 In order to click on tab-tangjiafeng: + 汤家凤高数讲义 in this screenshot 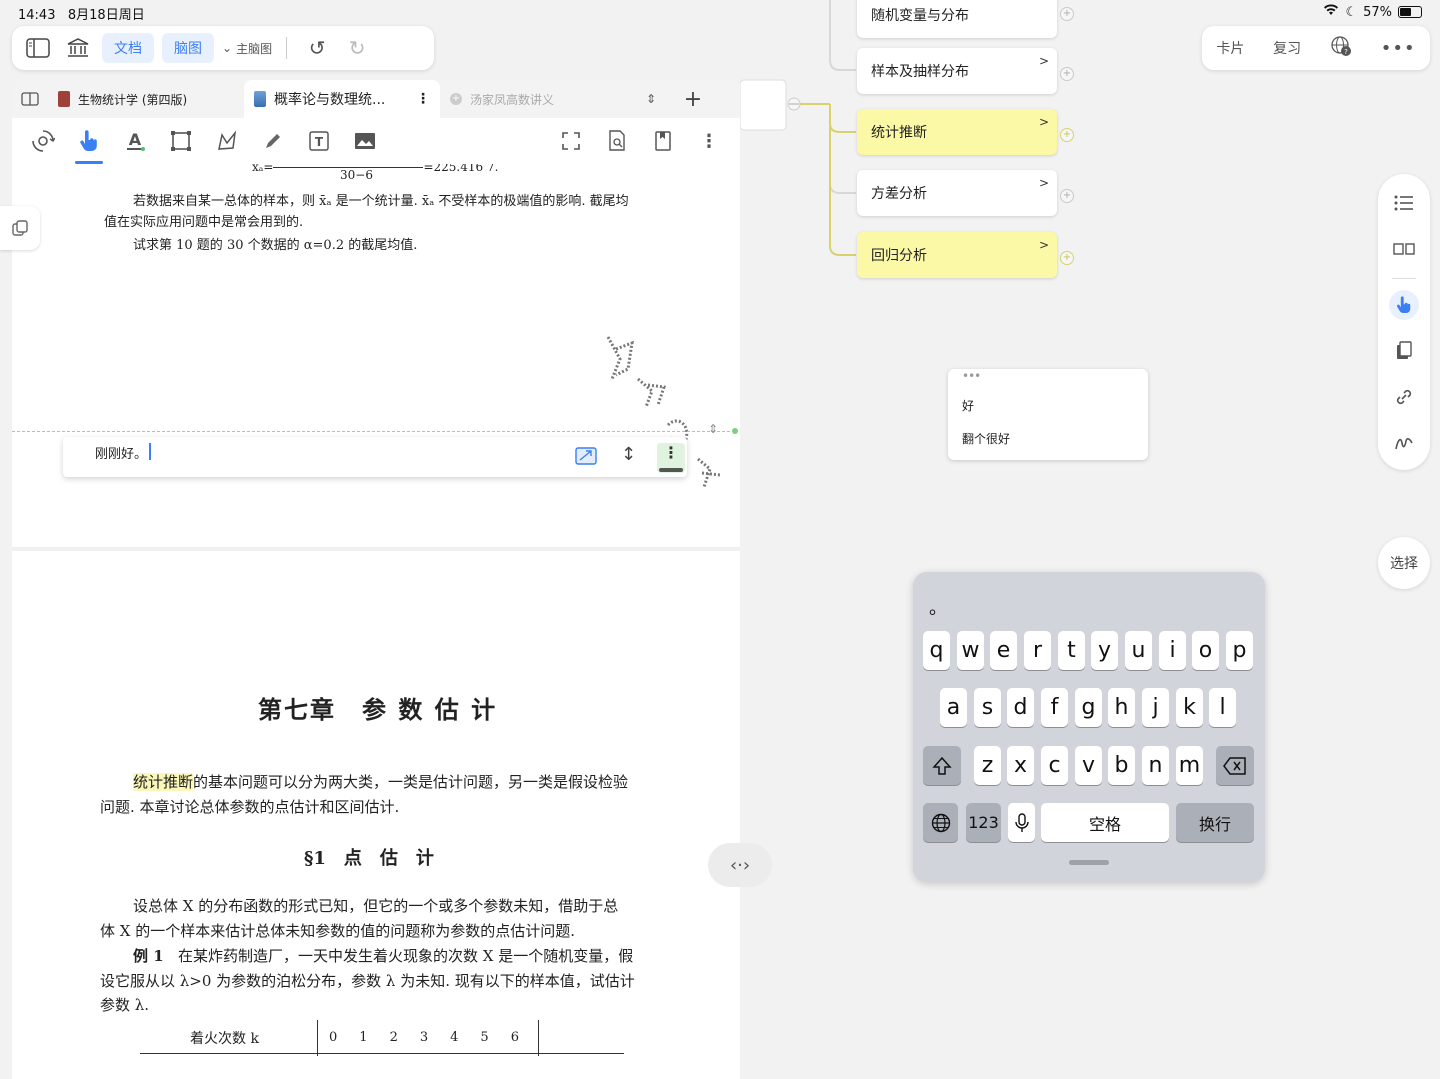, I will do `click(535, 99)`.